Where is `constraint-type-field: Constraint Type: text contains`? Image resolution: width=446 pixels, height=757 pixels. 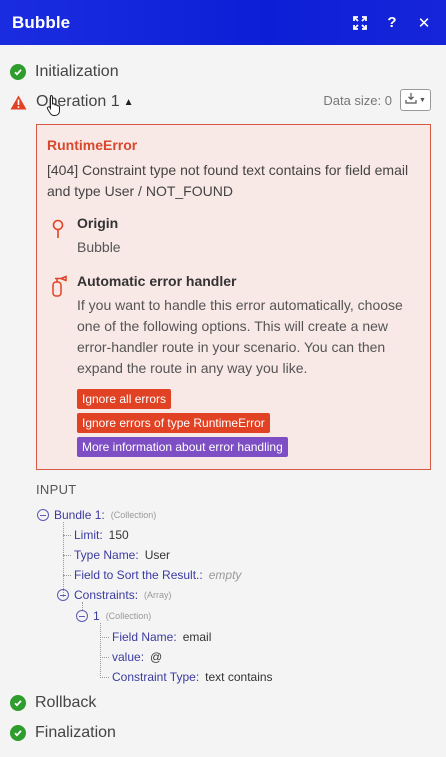 constraint-type-field: Constraint Type: text contains is located at coordinates (192, 677).